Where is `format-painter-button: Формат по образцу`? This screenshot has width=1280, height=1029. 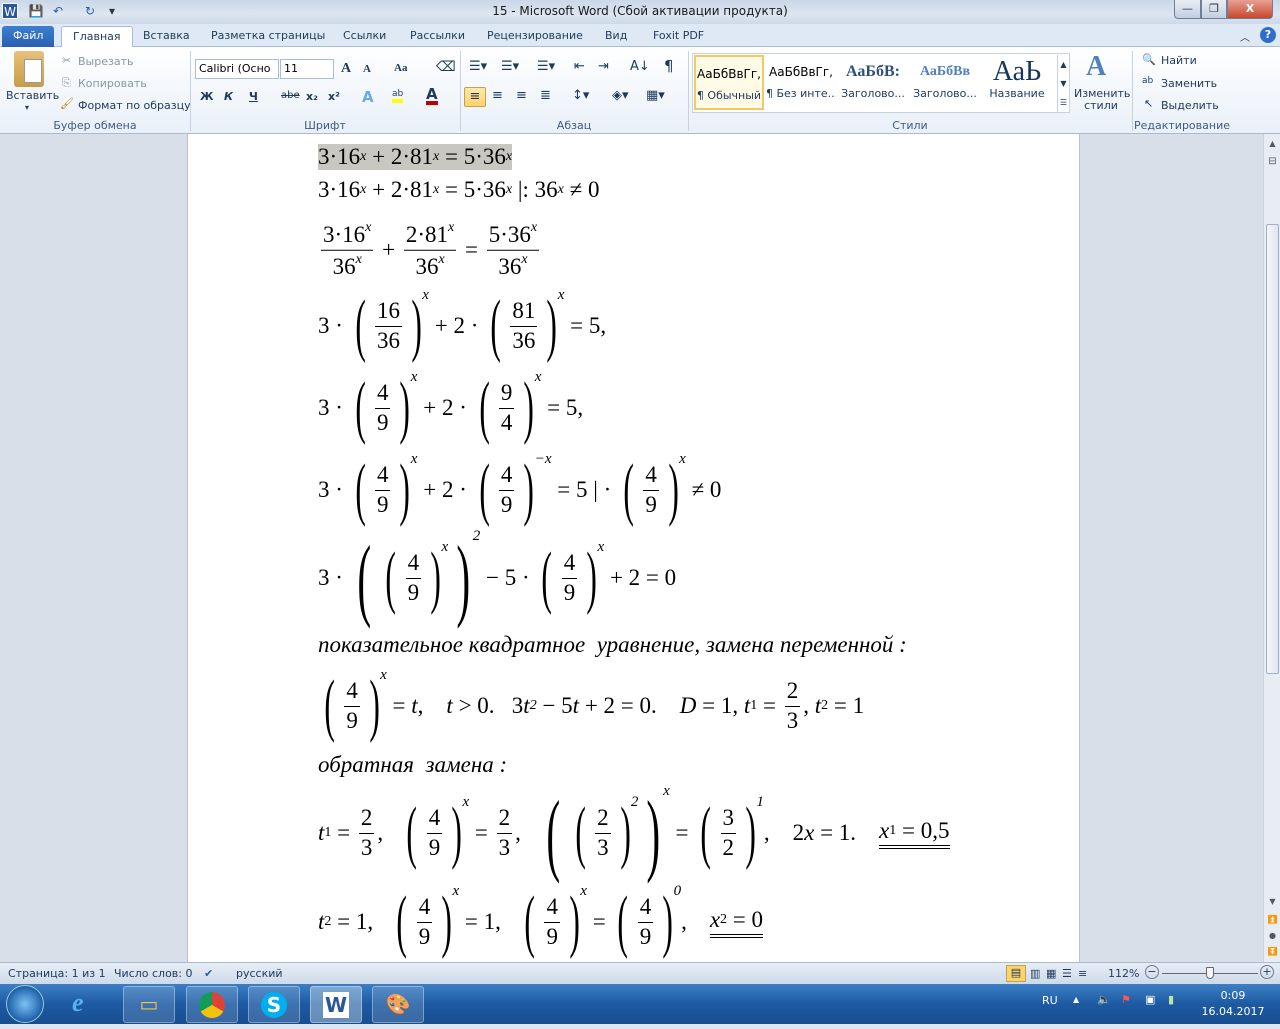
format-painter-button: Формат по образцу is located at coordinates (134, 105).